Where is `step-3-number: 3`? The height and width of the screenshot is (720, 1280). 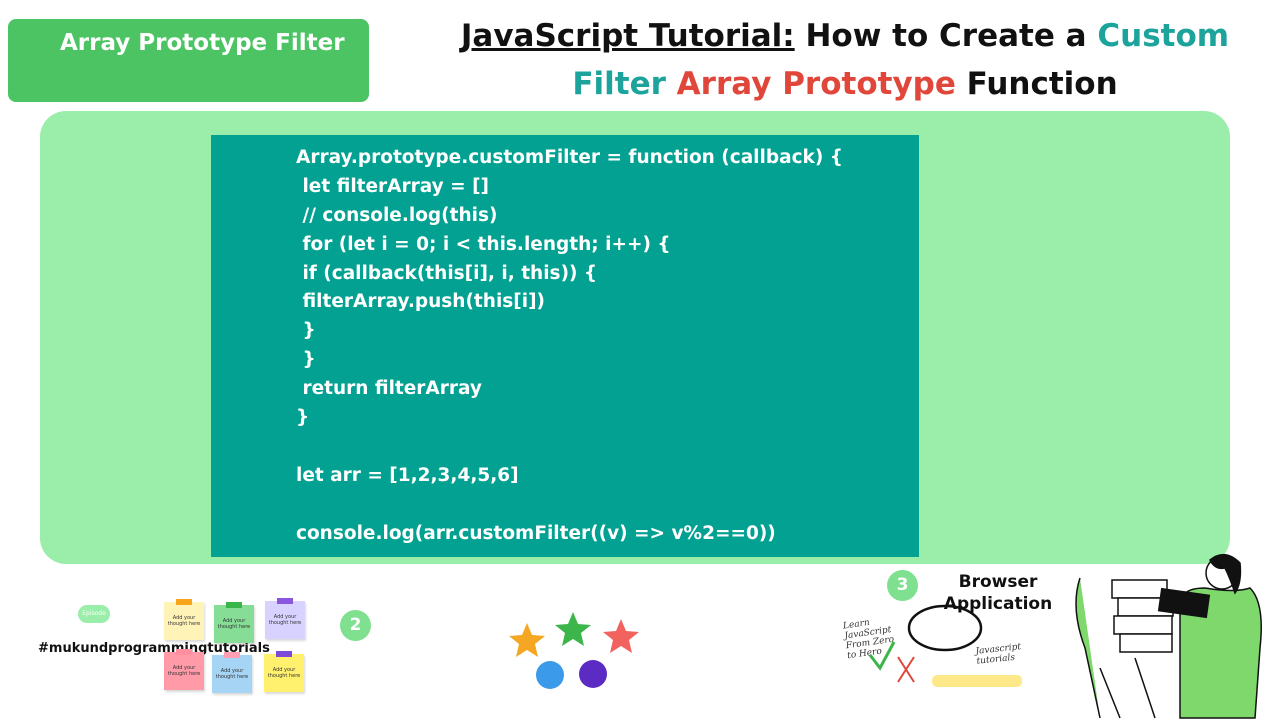 step-3-number: 3 is located at coordinates (902, 585).